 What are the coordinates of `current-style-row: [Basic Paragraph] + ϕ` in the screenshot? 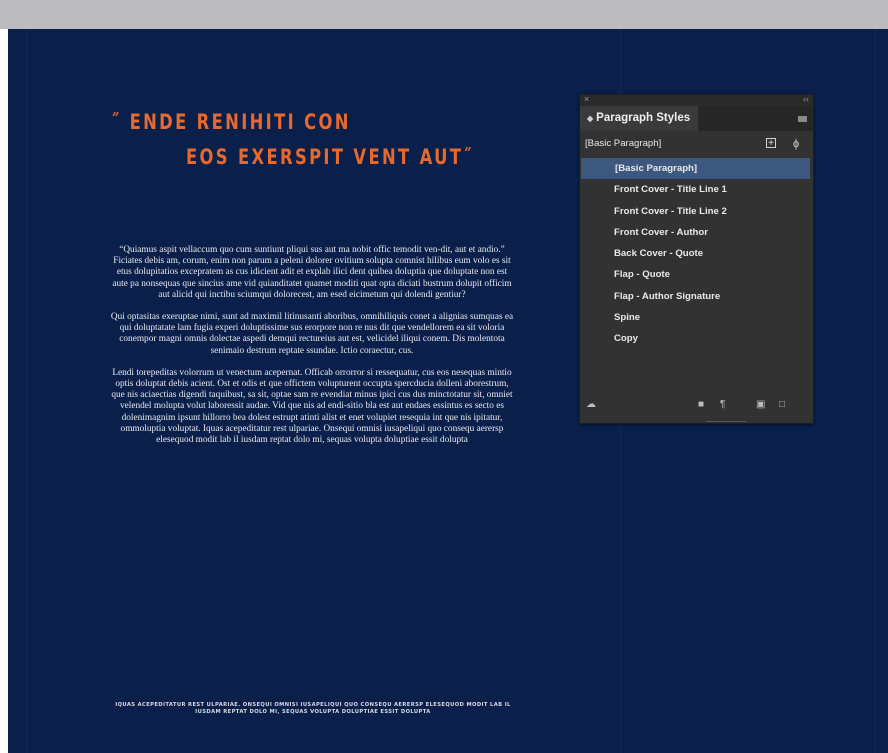 It's located at (696, 144).